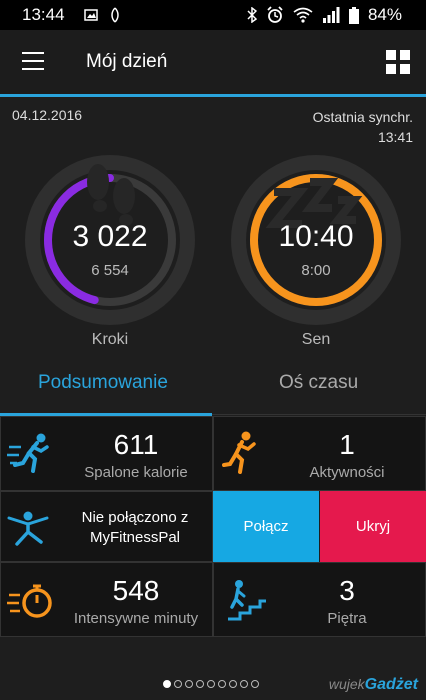 This screenshot has height=700, width=426. Describe the element at coordinates (115, 15) in the screenshot. I see `garmin-connect-icon` at that location.